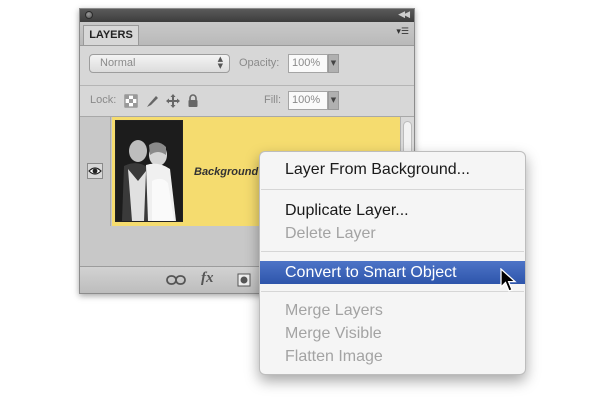 The image size is (600, 399). What do you see at coordinates (334, 310) in the screenshot?
I see `menu-item-merge-layers: Merge Layers` at bounding box center [334, 310].